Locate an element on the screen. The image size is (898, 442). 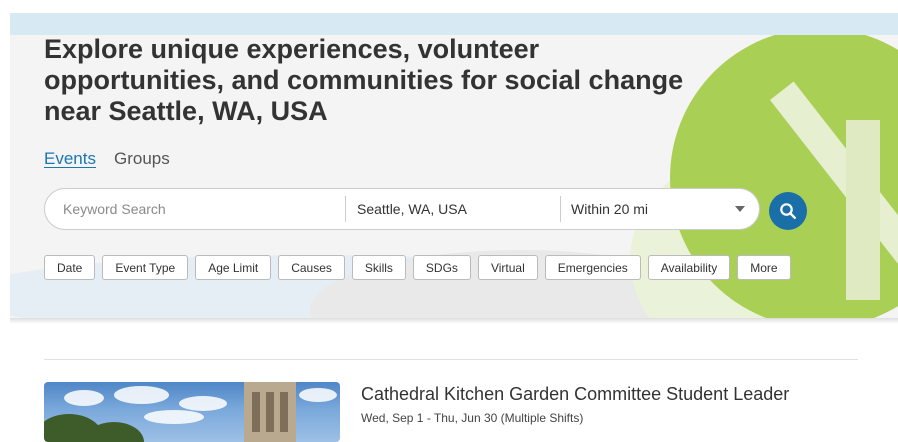
filter-event-type: Event Type is located at coordinates (145, 267).